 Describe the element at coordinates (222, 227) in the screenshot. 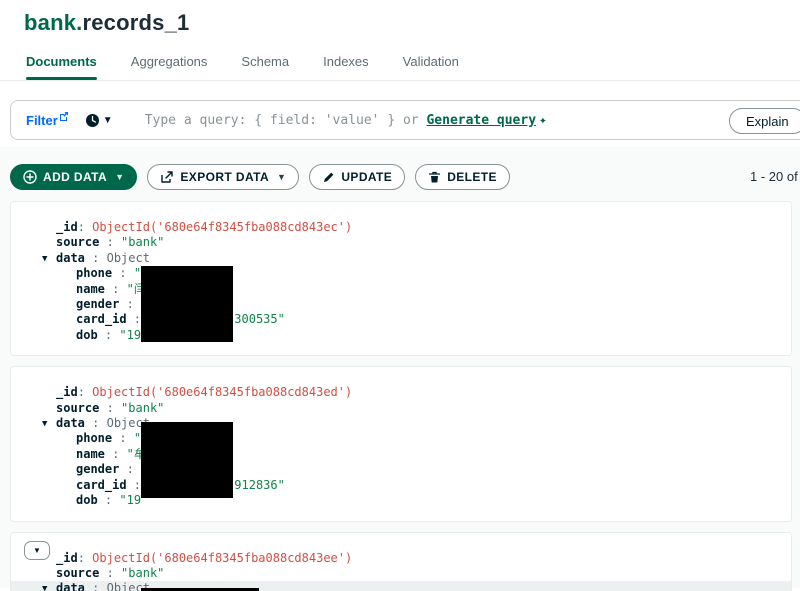

I see `field-value: ObjectId('680e64f8345fba088cd843ec')` at that location.